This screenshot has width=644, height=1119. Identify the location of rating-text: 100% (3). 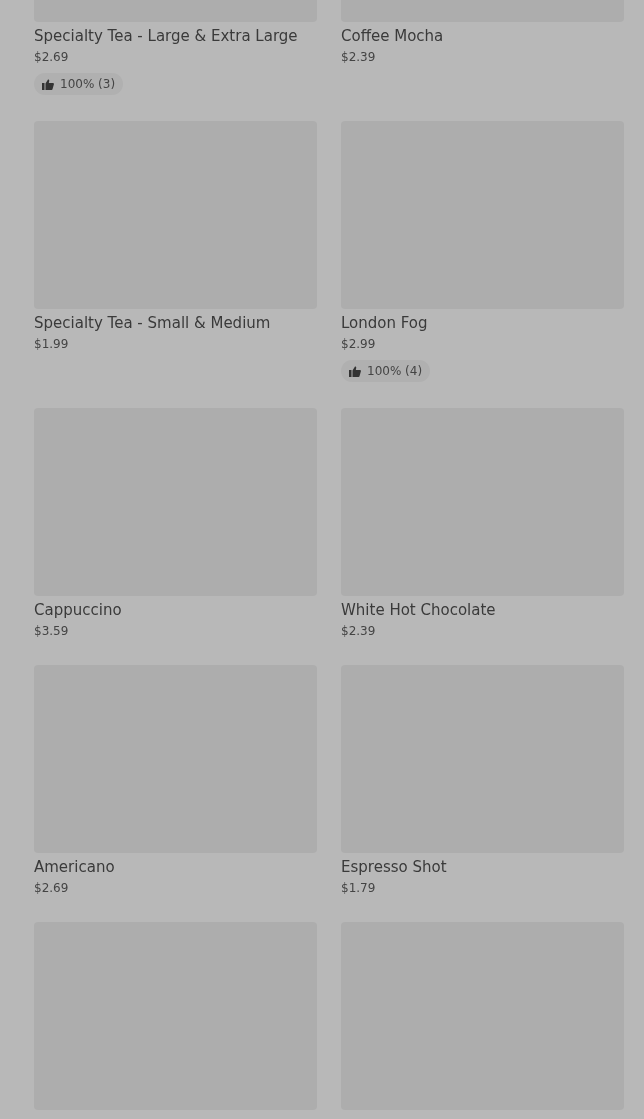
(88, 84).